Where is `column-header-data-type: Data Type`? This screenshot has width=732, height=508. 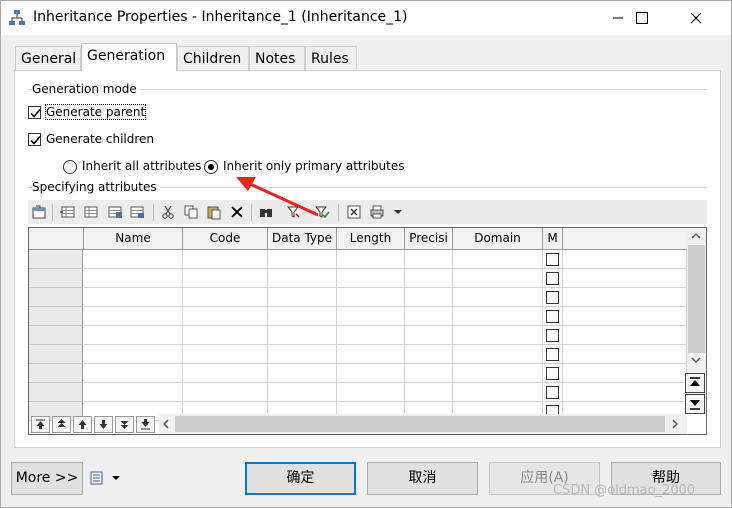 column-header-data-type: Data Type is located at coordinates (302, 239).